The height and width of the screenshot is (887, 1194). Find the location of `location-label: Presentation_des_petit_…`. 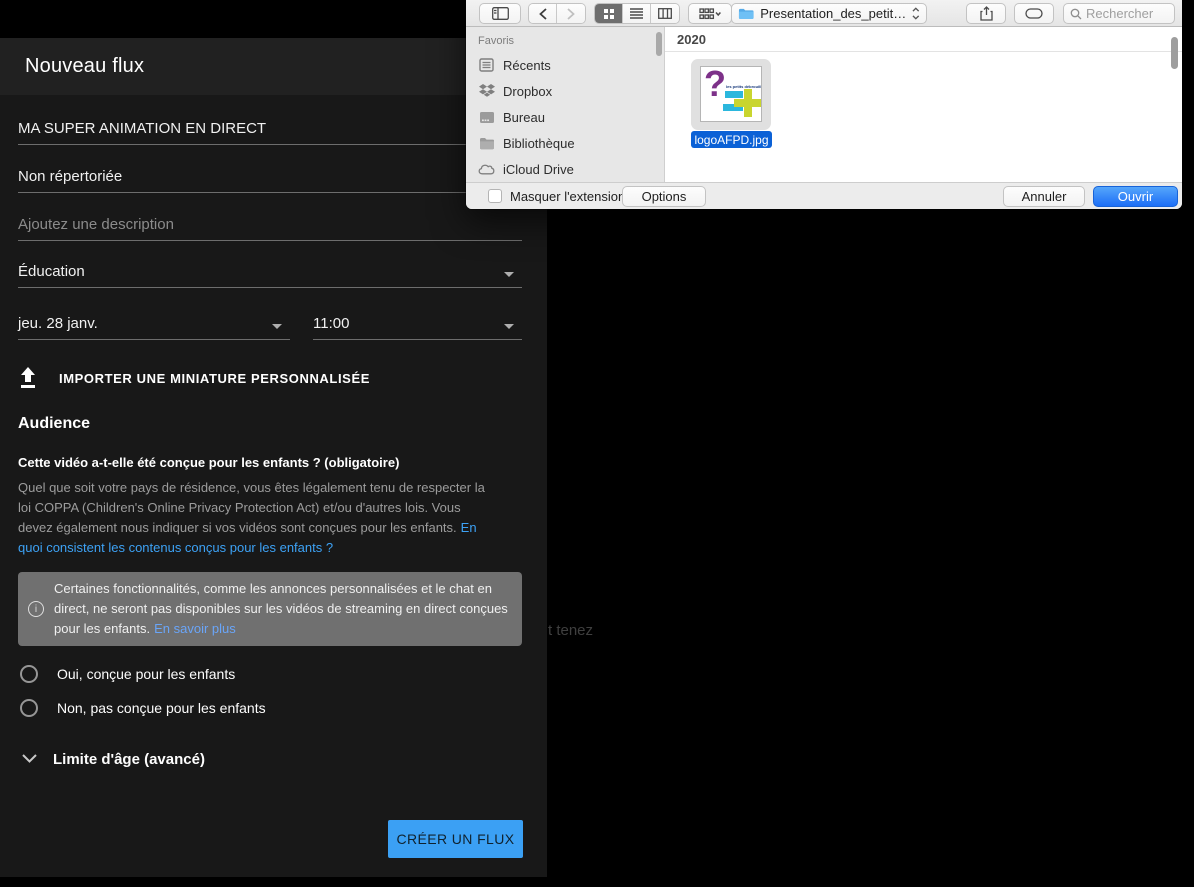

location-label: Presentation_des_petit_… is located at coordinates (833, 13).